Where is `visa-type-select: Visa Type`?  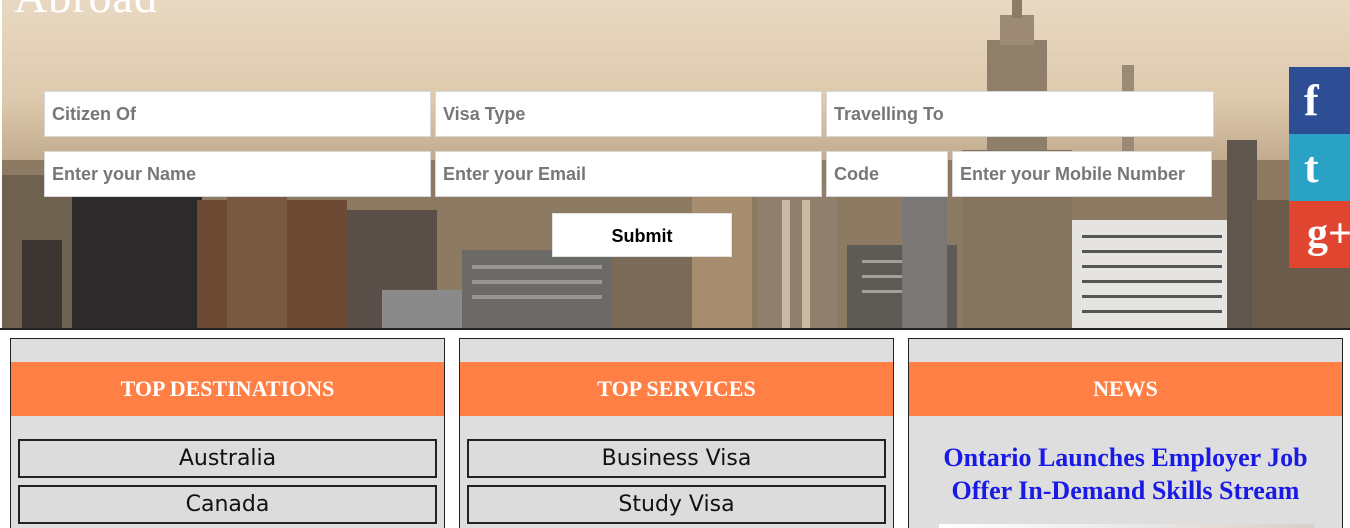
visa-type-select: Visa Type is located at coordinates (628, 114).